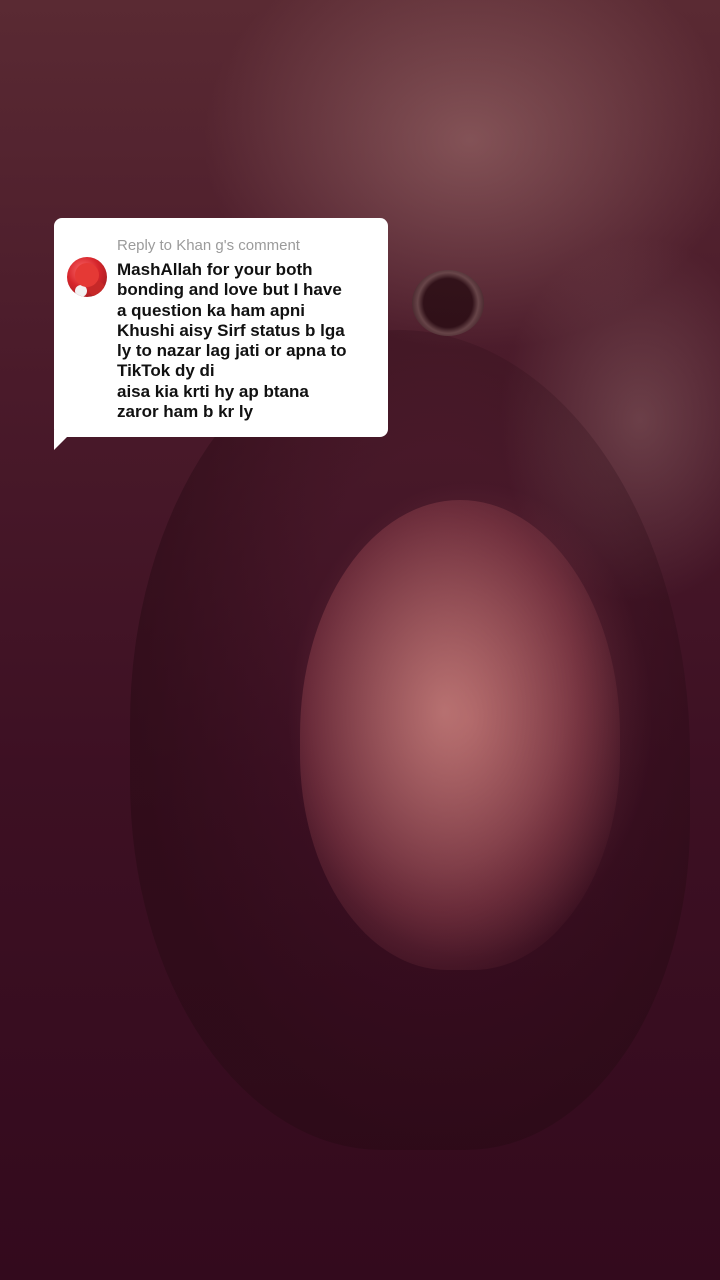  What do you see at coordinates (64, 440) in the screenshot?
I see `speech-bubble-tail` at bounding box center [64, 440].